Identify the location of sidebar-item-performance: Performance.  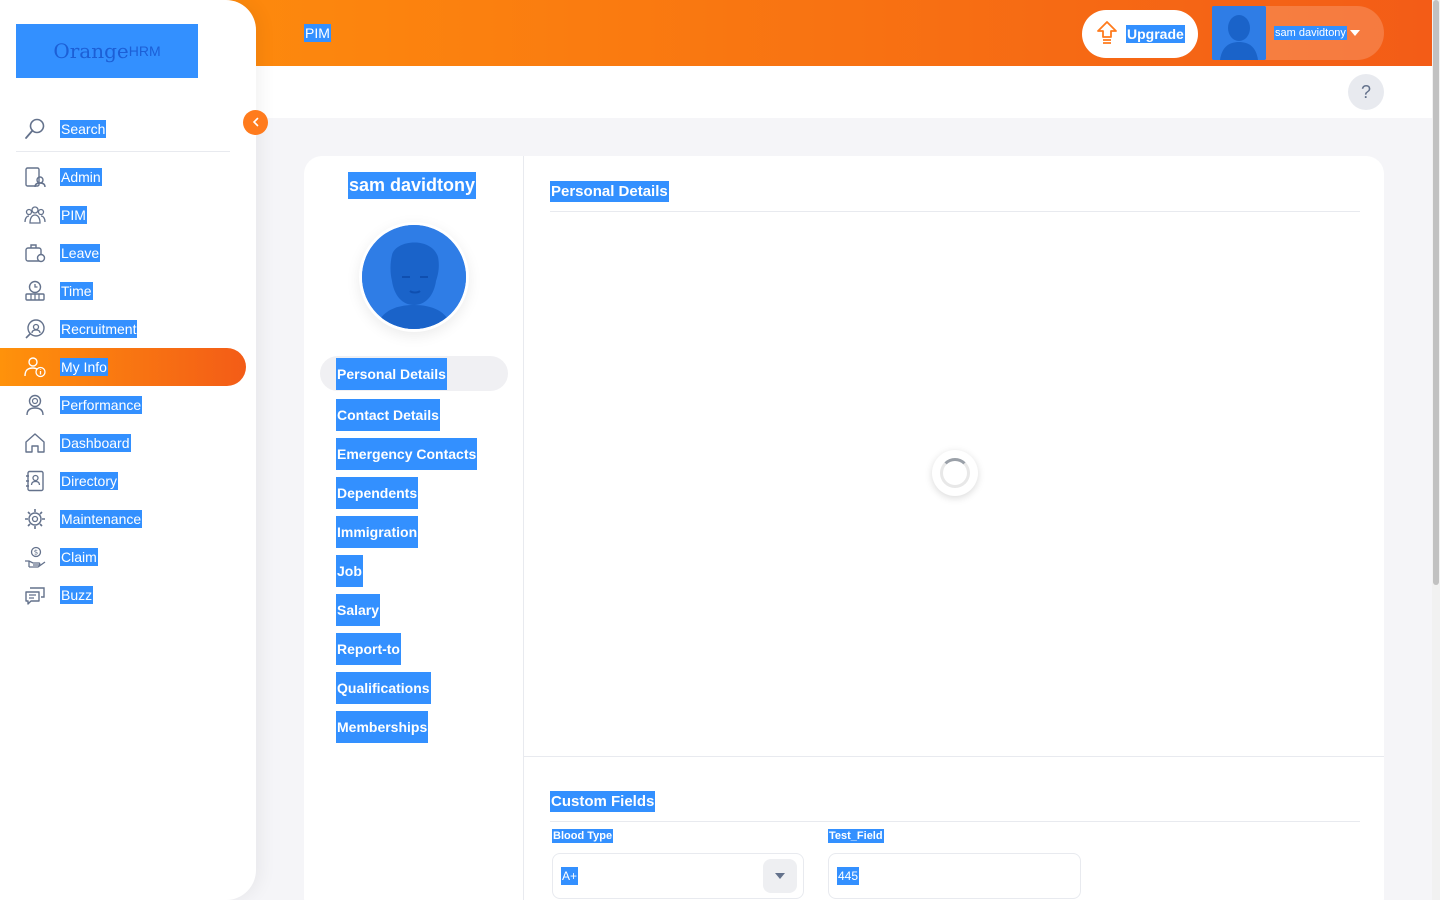
(123, 405).